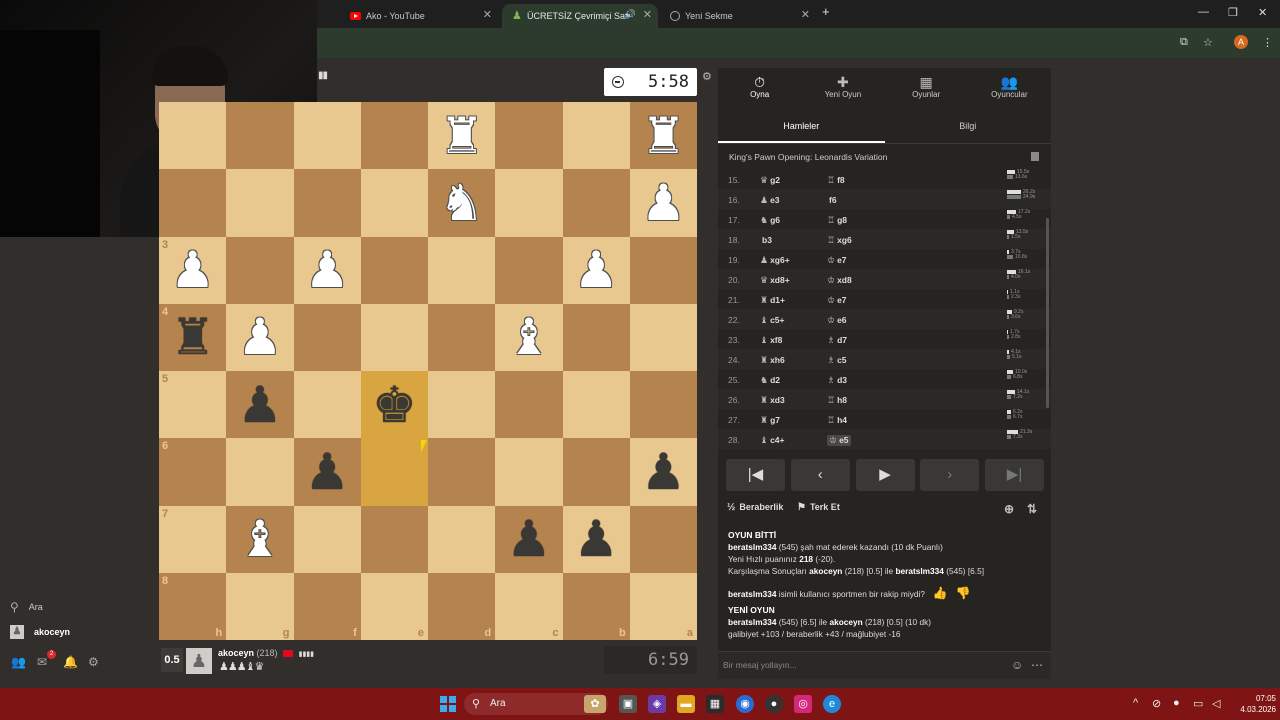 The image size is (1280, 720). What do you see at coordinates (803, 704) in the screenshot?
I see `instagram-icon: ◎` at bounding box center [803, 704].